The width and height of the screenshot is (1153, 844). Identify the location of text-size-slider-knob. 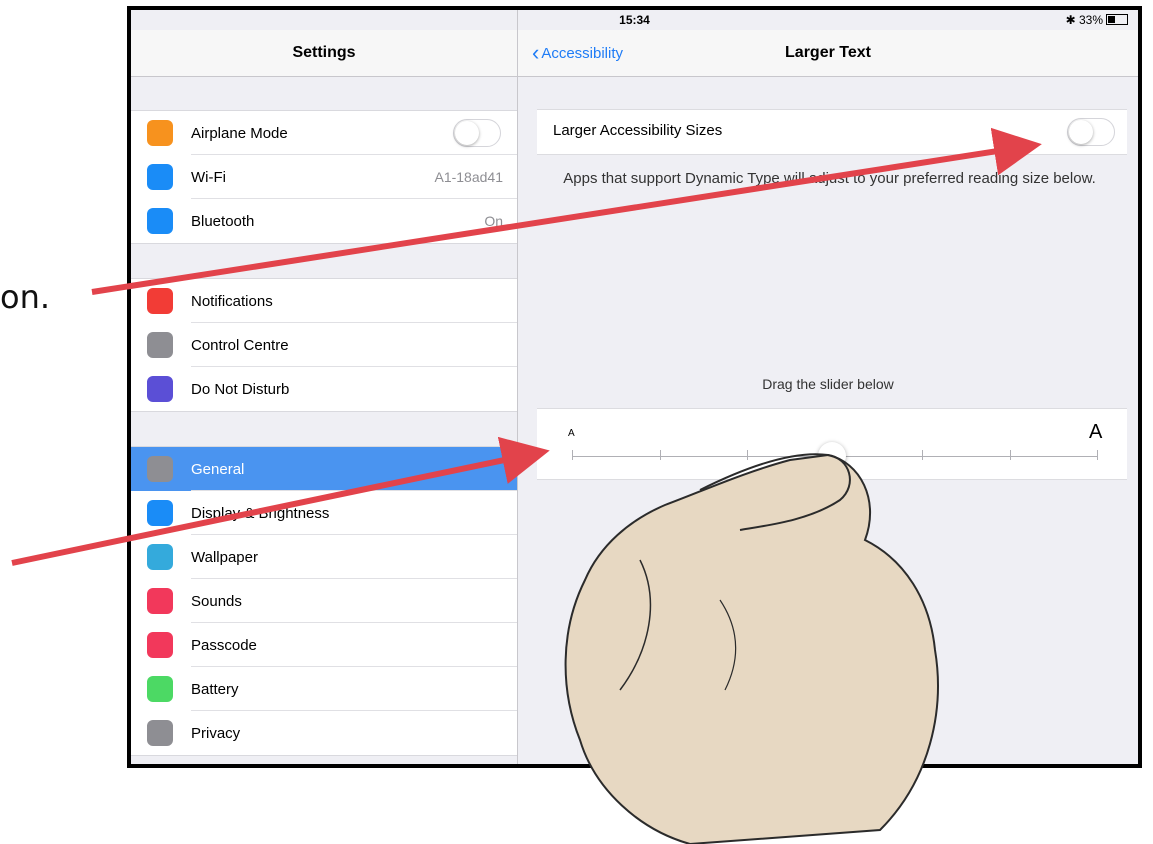
(832, 456).